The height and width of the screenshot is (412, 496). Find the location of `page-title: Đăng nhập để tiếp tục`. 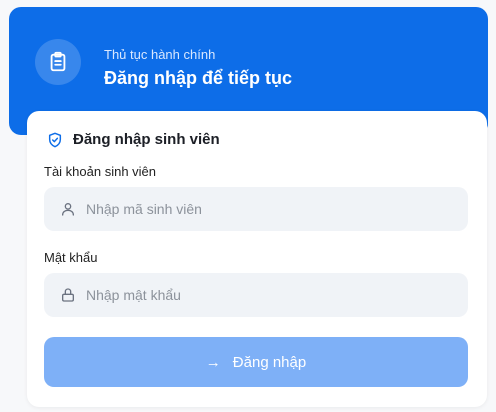

page-title: Đăng nhập để tiếp tục is located at coordinates (198, 78).